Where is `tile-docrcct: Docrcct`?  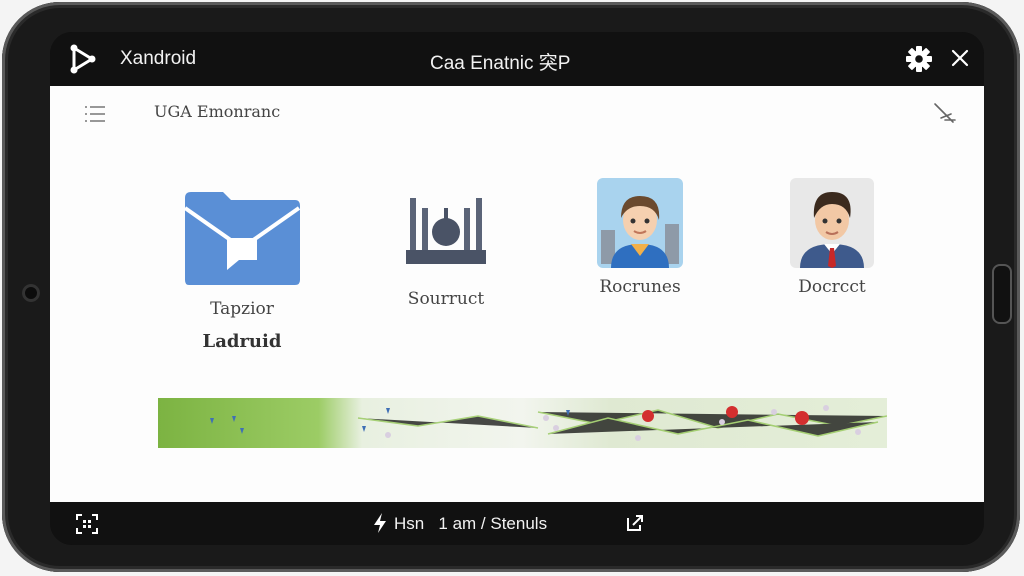 tile-docrcct: Docrcct is located at coordinates (832, 237).